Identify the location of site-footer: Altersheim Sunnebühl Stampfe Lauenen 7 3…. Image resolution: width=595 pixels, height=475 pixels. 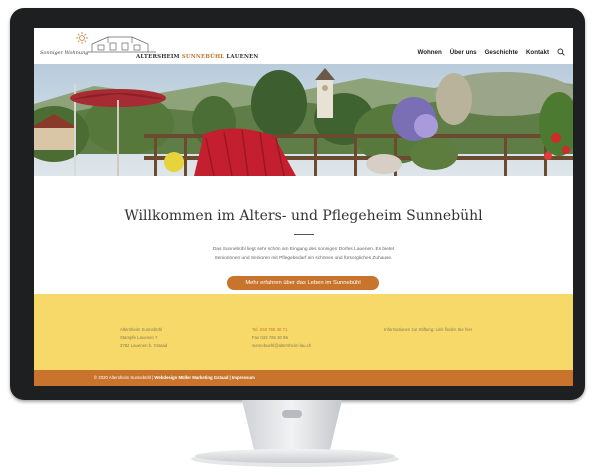
(303, 332).